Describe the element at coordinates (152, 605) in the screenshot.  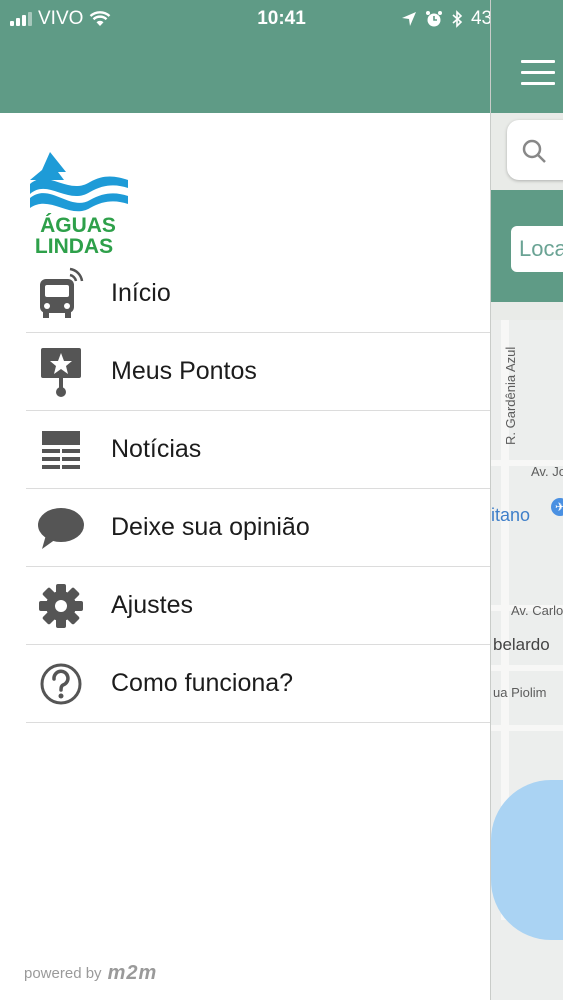
I see `menu-item-label: Ajustes` at that location.